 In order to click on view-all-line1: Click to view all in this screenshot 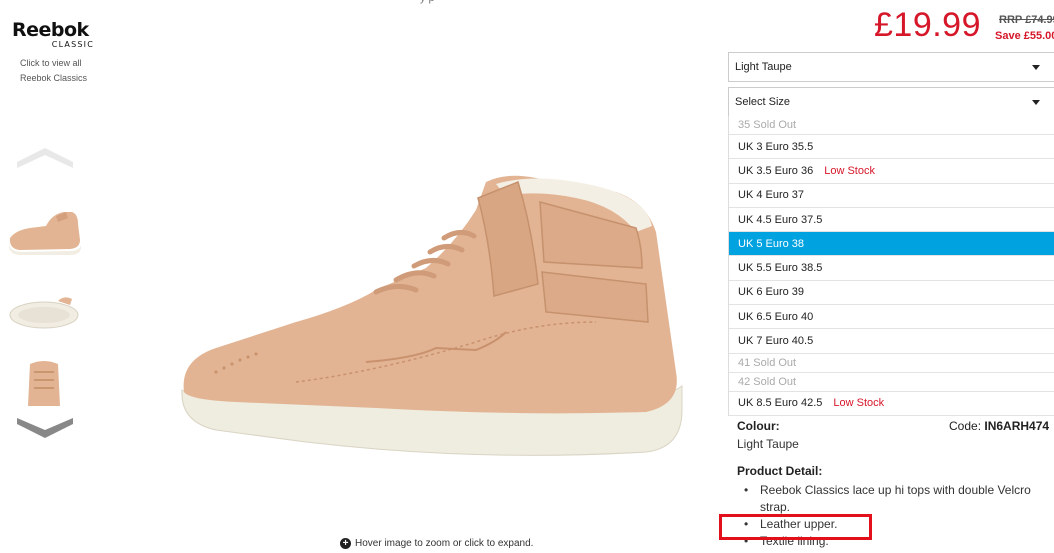, I will do `click(51, 63)`.